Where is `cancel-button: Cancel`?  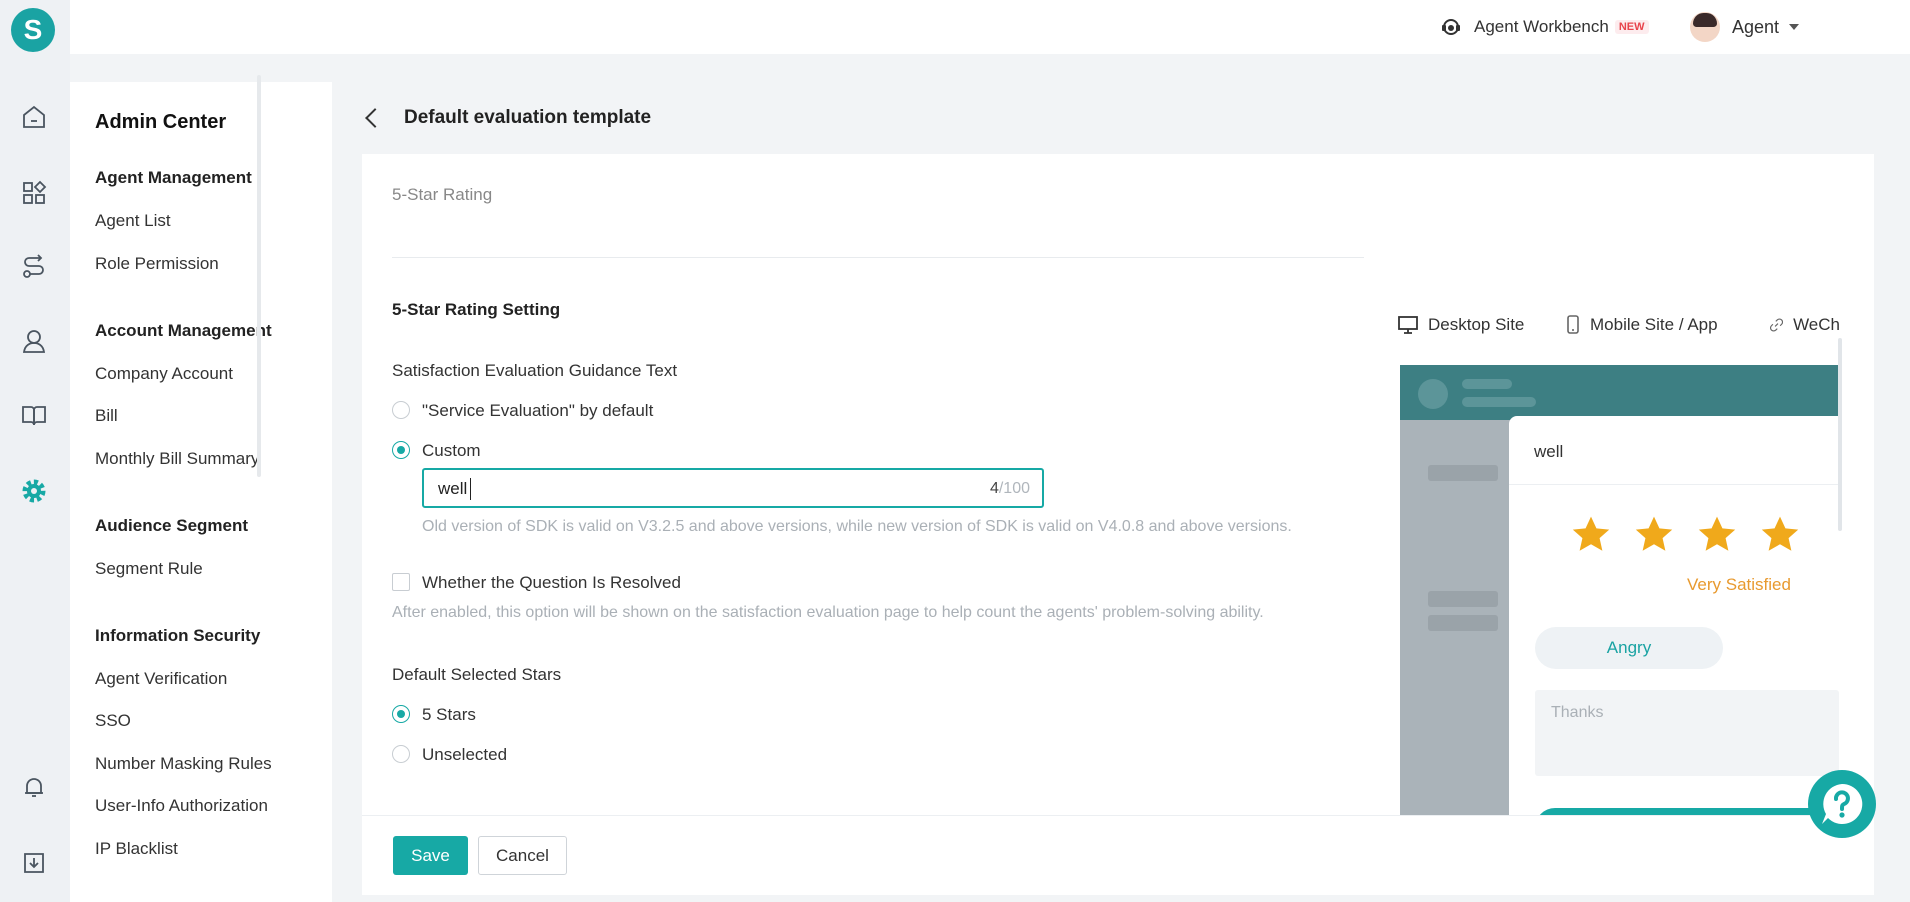 cancel-button: Cancel is located at coordinates (522, 855).